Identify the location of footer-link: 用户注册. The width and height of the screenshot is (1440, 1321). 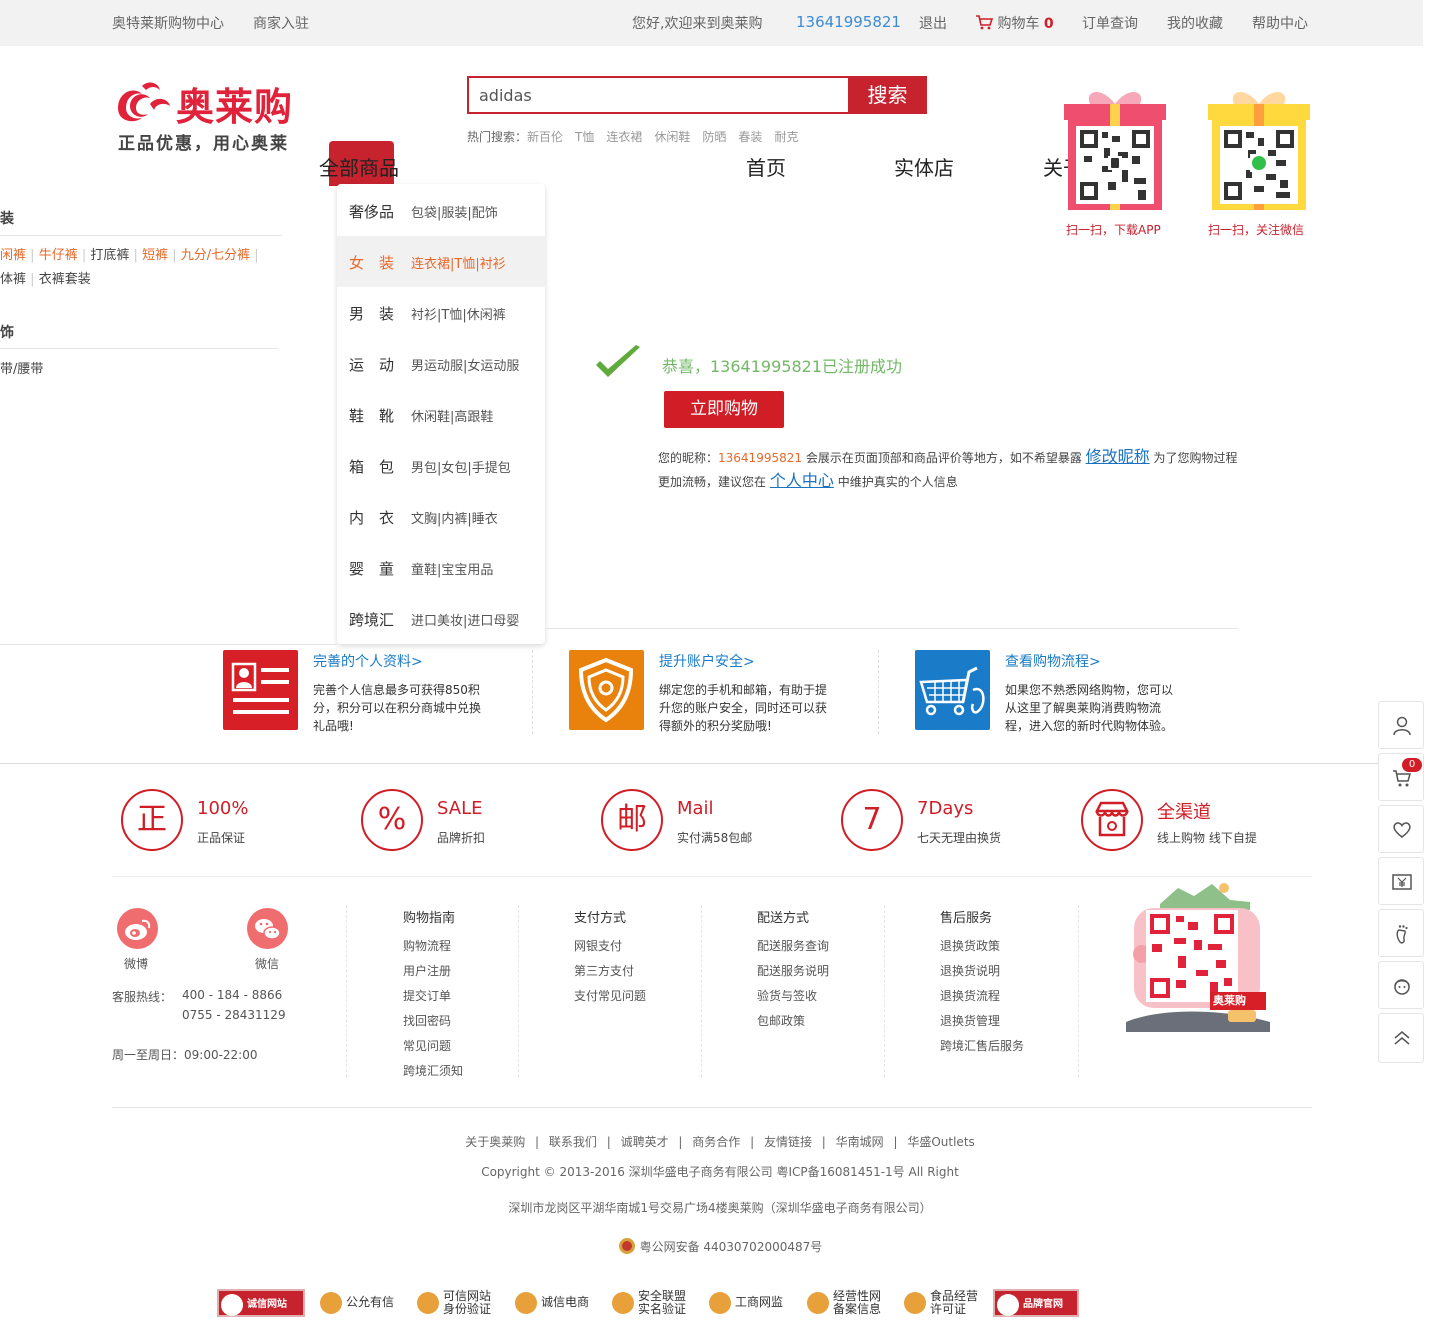
(427, 970).